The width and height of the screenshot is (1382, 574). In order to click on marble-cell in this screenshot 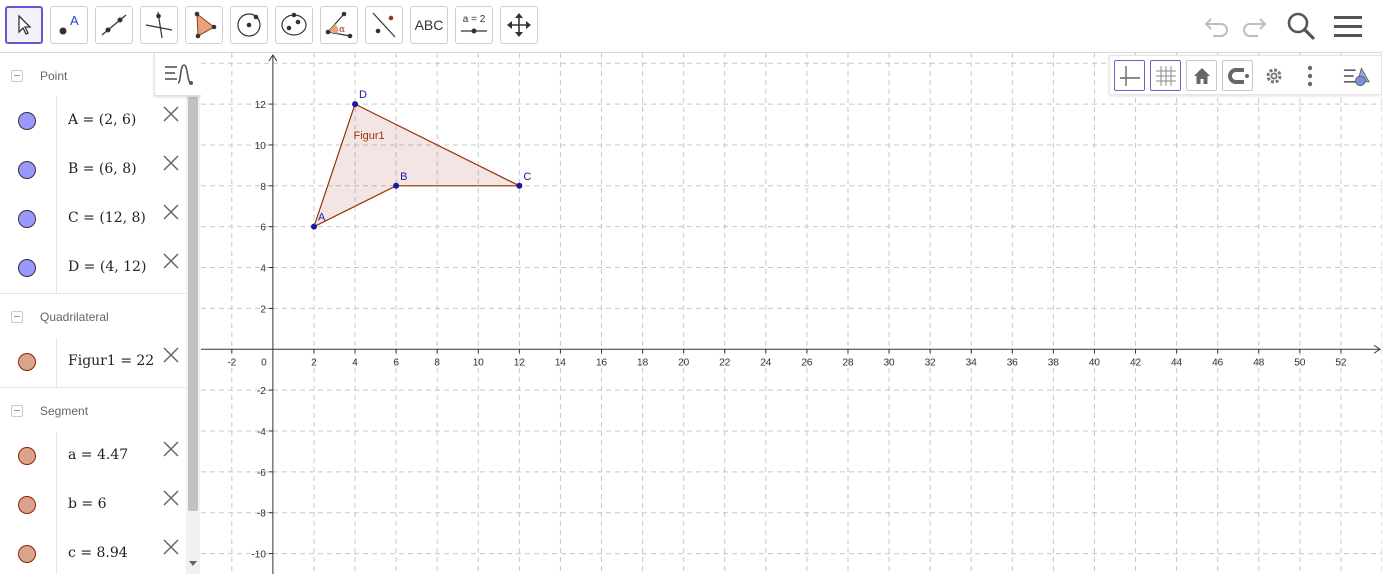, I will do `click(28, 121)`.